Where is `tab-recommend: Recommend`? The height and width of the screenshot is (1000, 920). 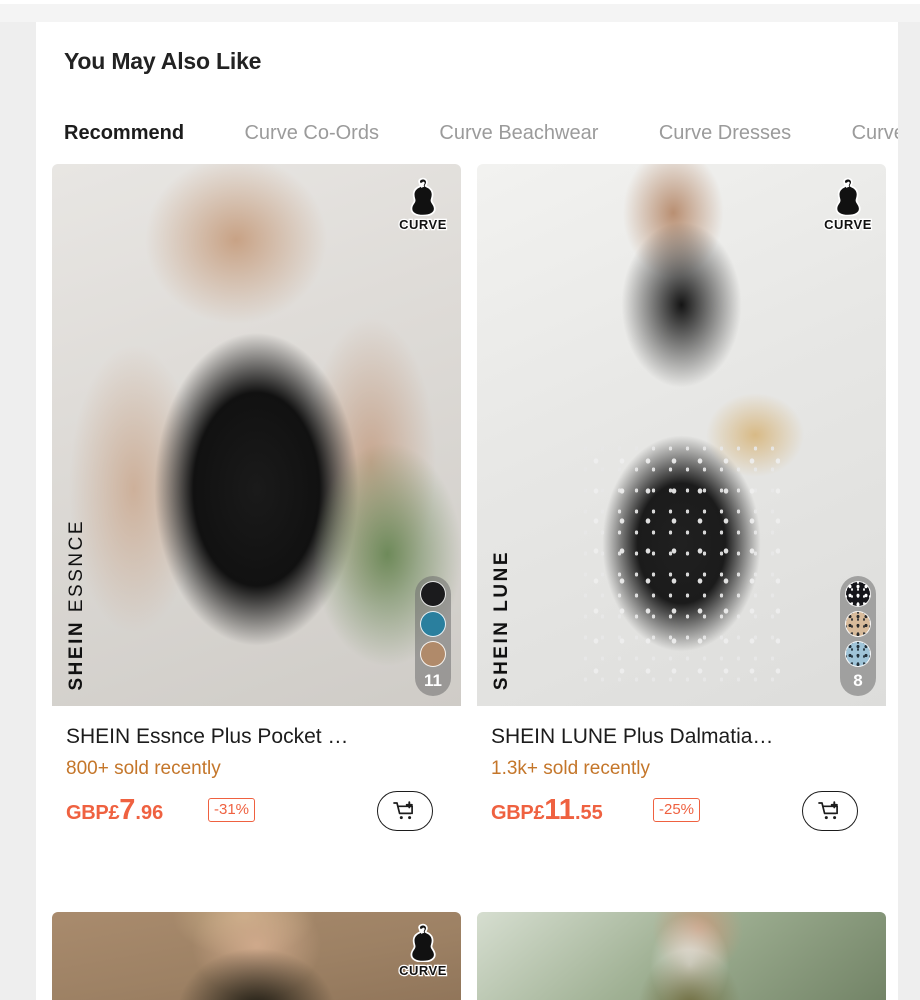
tab-recommend: Recommend is located at coordinates (124, 133).